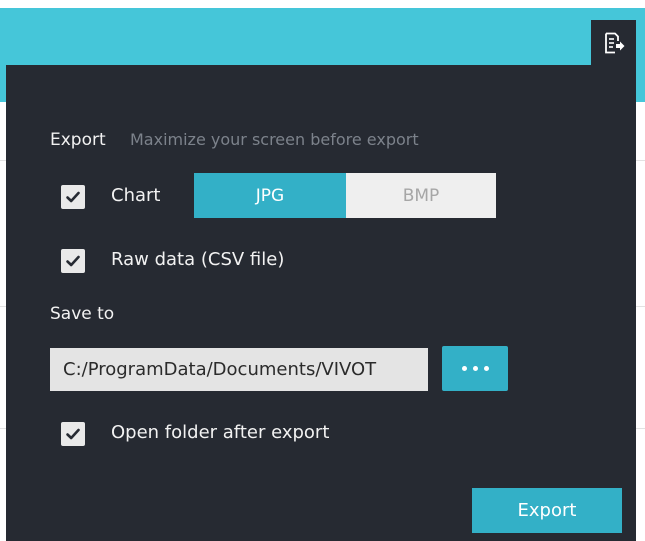 This screenshot has height=541, width=645. I want to click on browse-folder-button, so click(475, 368).